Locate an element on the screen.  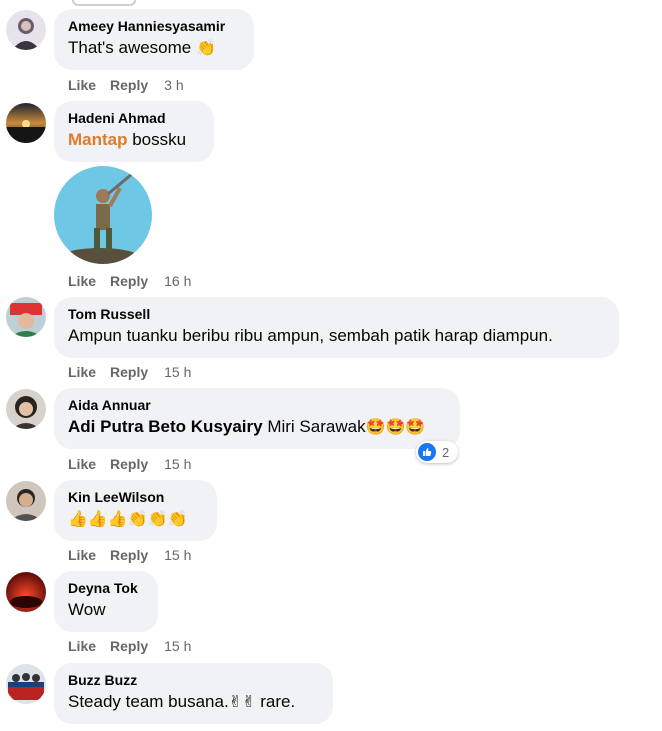
comment-actions: Like Reply 16 h is located at coordinates (129, 281).